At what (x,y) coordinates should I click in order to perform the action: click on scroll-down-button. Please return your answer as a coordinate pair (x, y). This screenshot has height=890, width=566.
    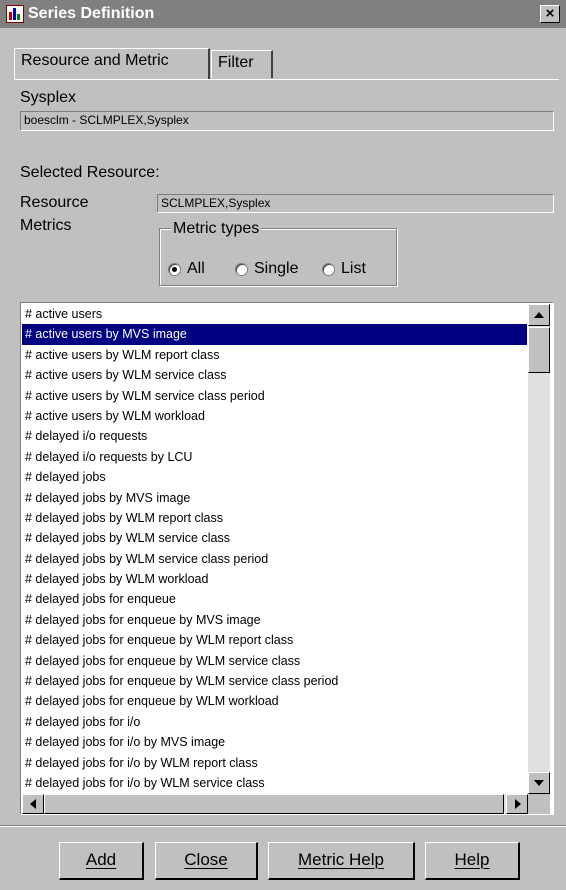
    Looking at the image, I should click on (539, 783).